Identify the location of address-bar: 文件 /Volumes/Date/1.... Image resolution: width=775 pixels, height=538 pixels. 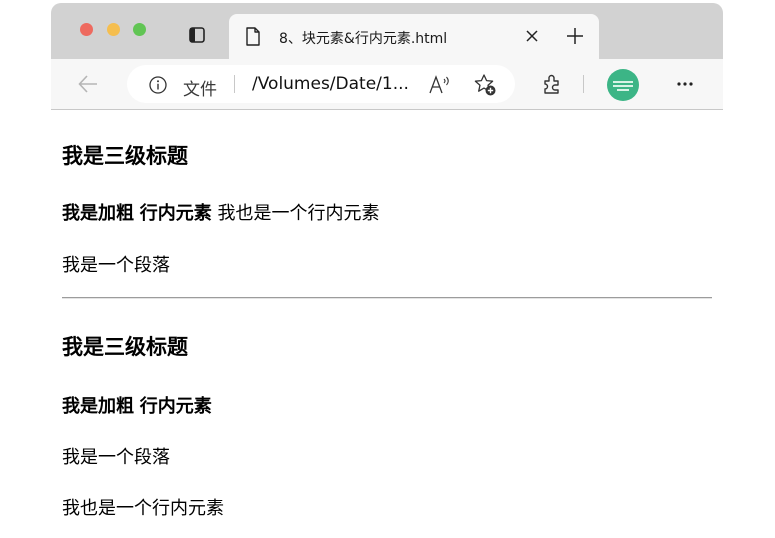
(321, 84).